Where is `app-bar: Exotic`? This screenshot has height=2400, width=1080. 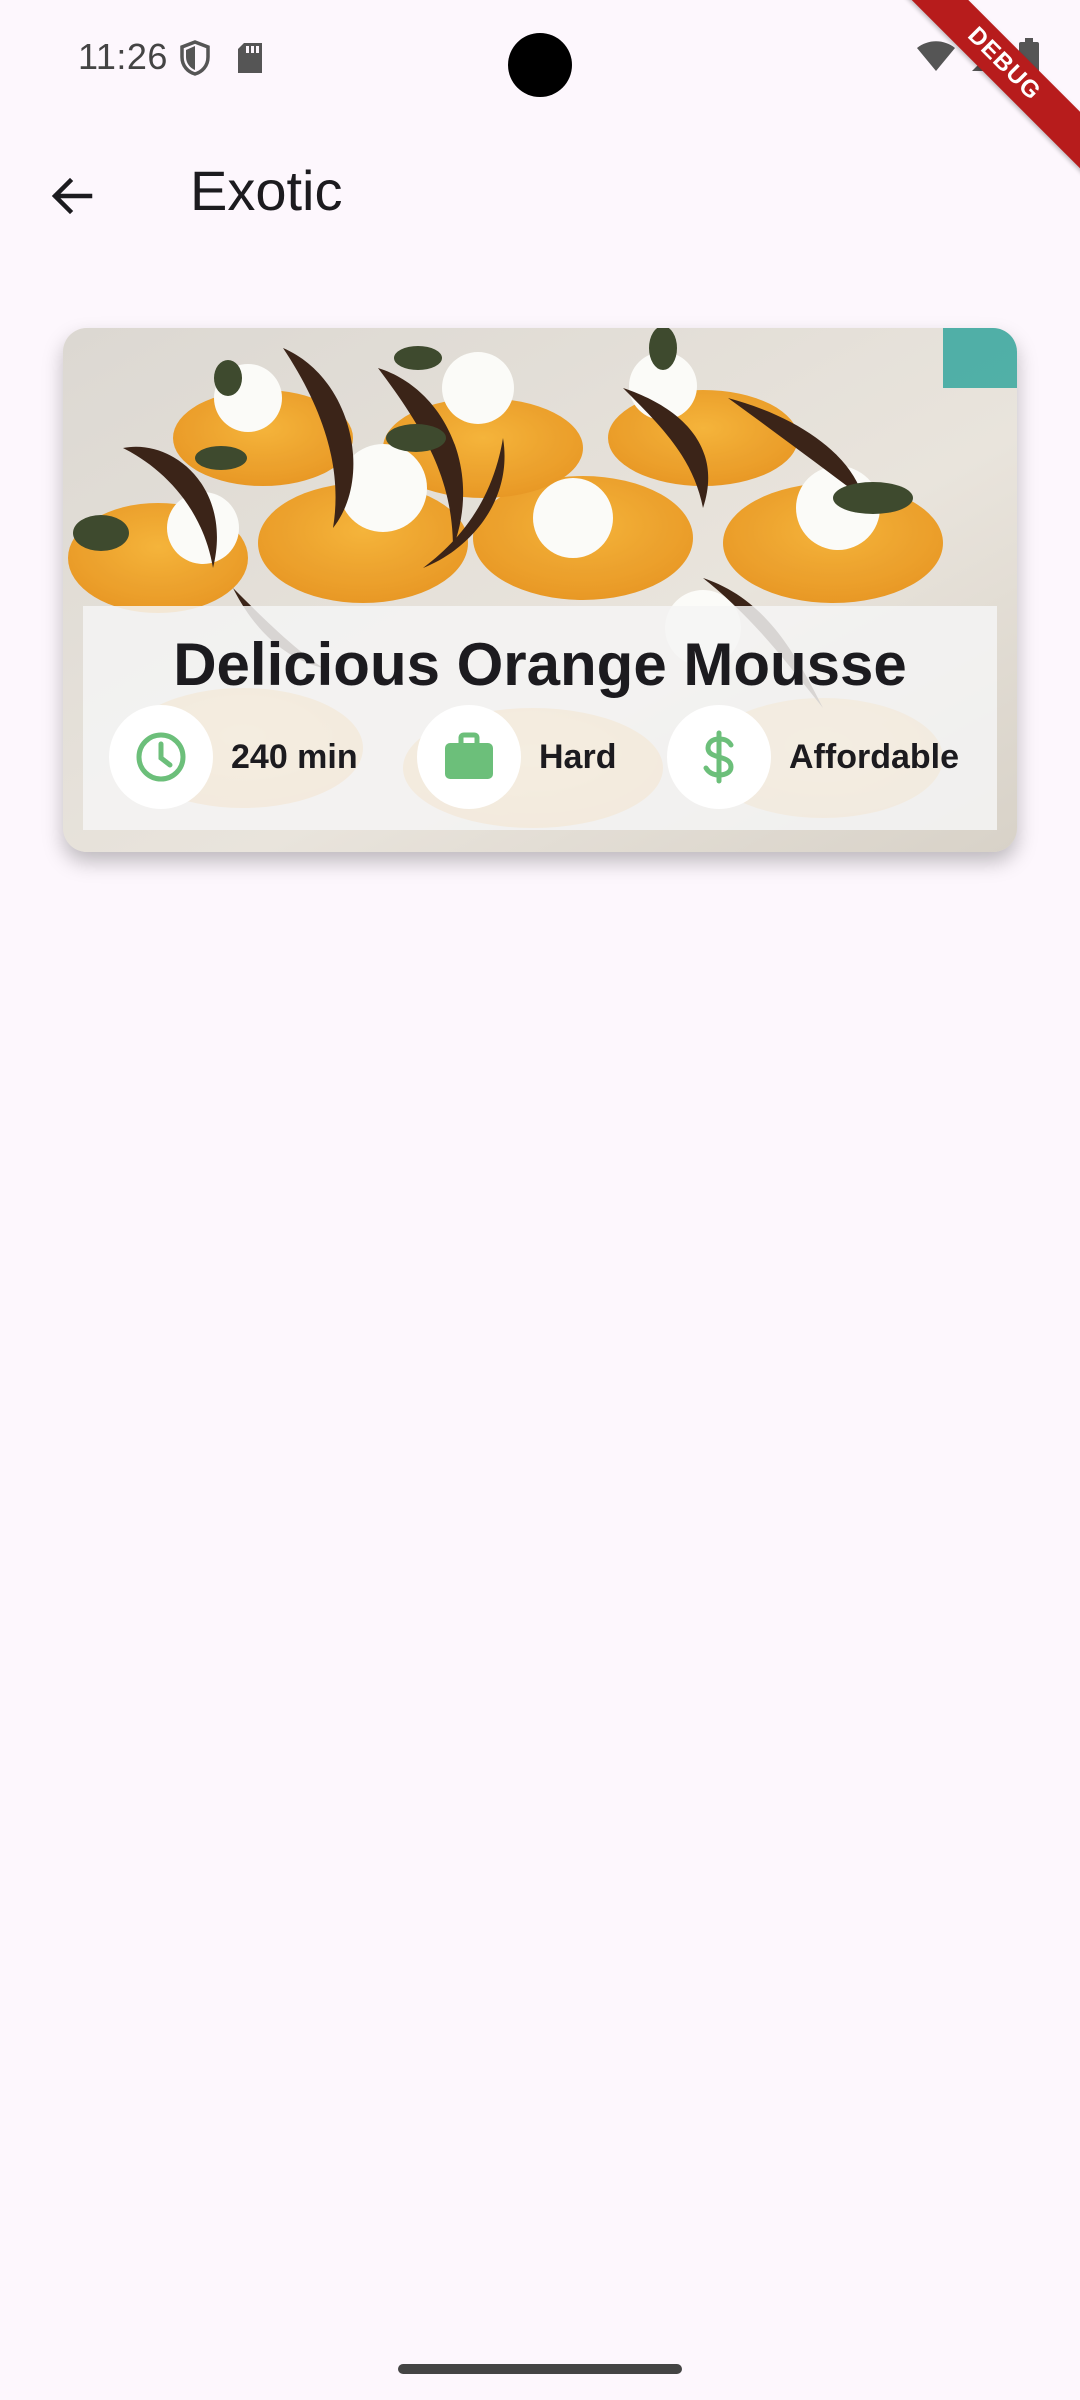
app-bar: Exotic is located at coordinates (540, 190).